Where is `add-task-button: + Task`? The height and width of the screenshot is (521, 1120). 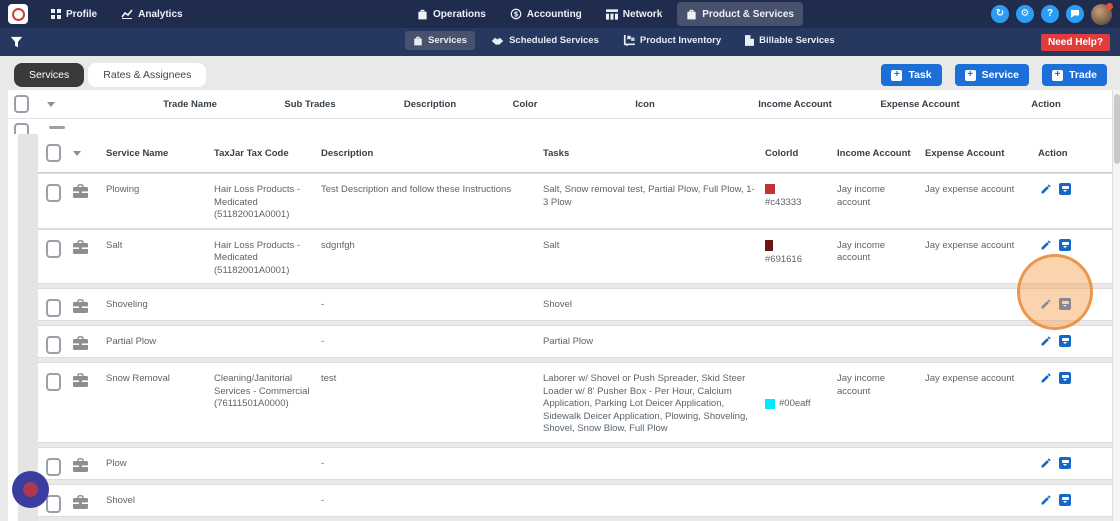 add-task-button: + Task is located at coordinates (911, 75).